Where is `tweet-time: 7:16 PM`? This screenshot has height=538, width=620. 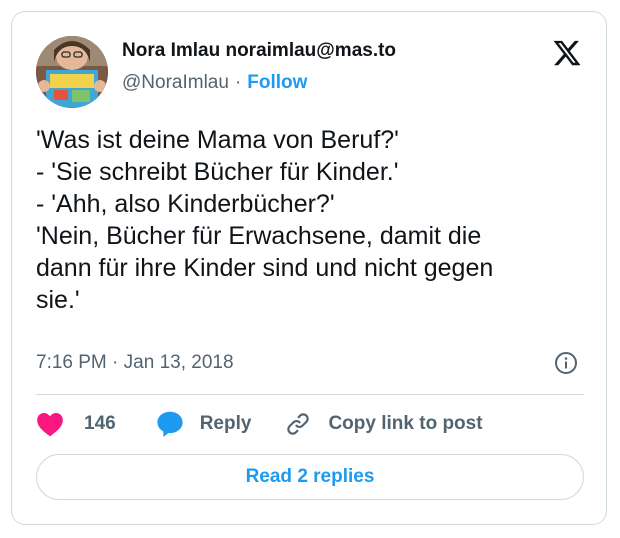 tweet-time: 7:16 PM is located at coordinates (71, 362).